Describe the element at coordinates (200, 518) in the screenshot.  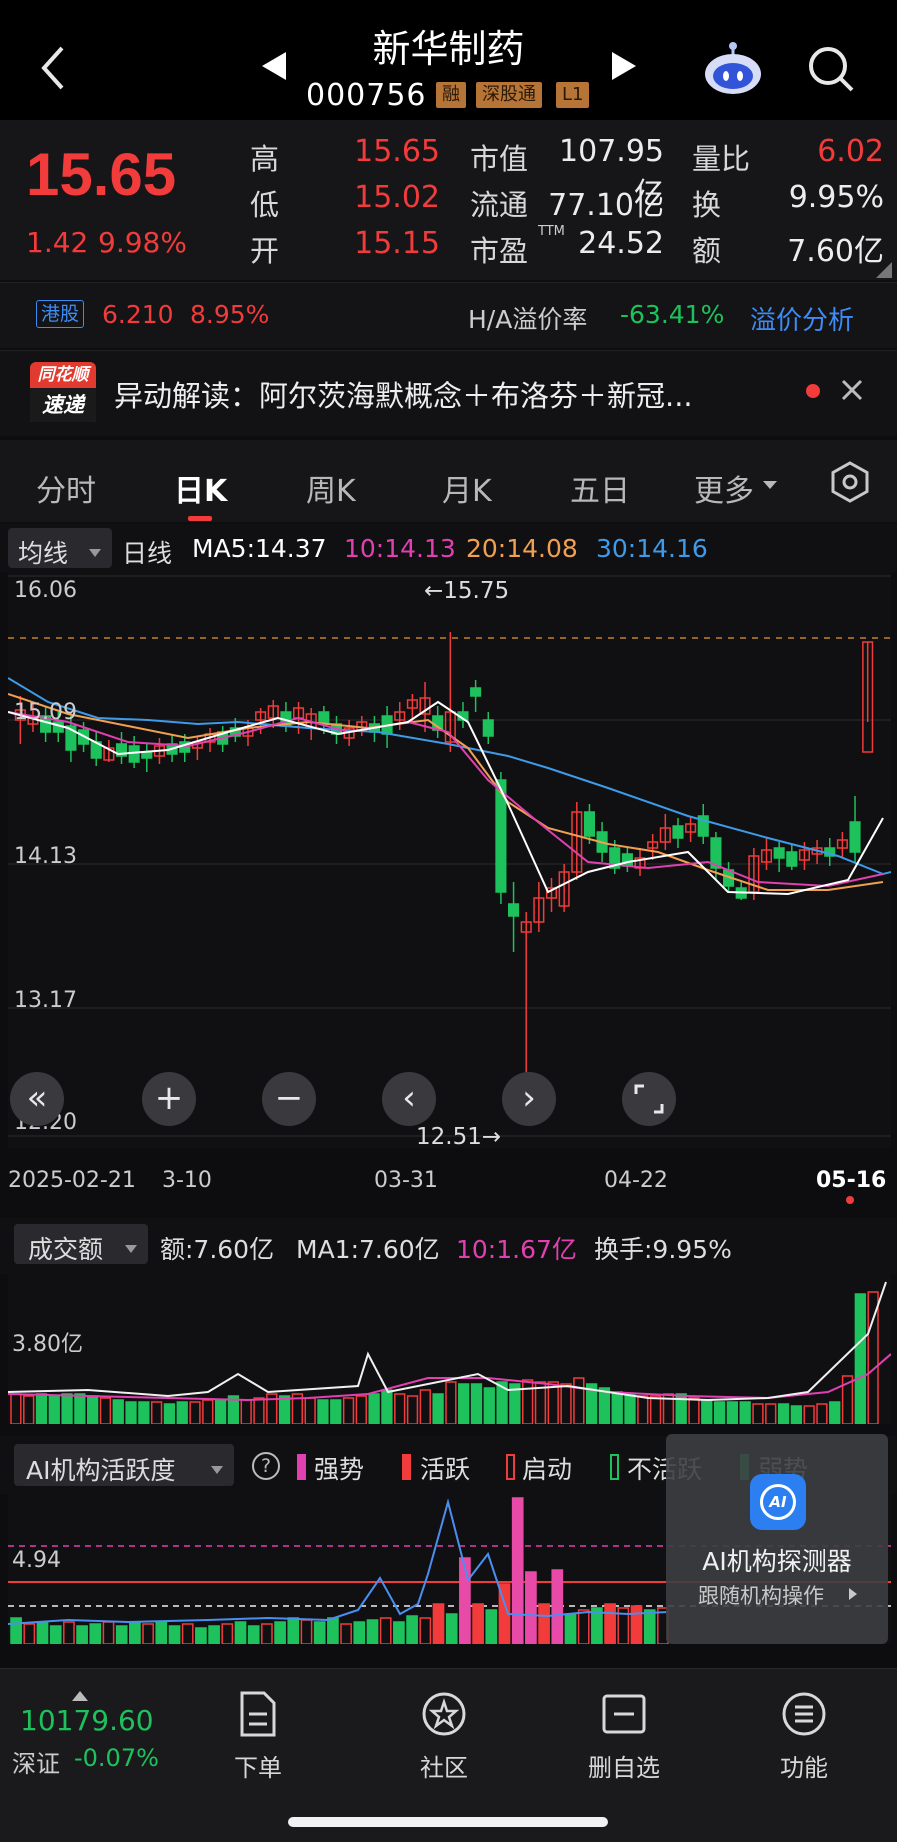
I see `tab-active-underline` at that location.